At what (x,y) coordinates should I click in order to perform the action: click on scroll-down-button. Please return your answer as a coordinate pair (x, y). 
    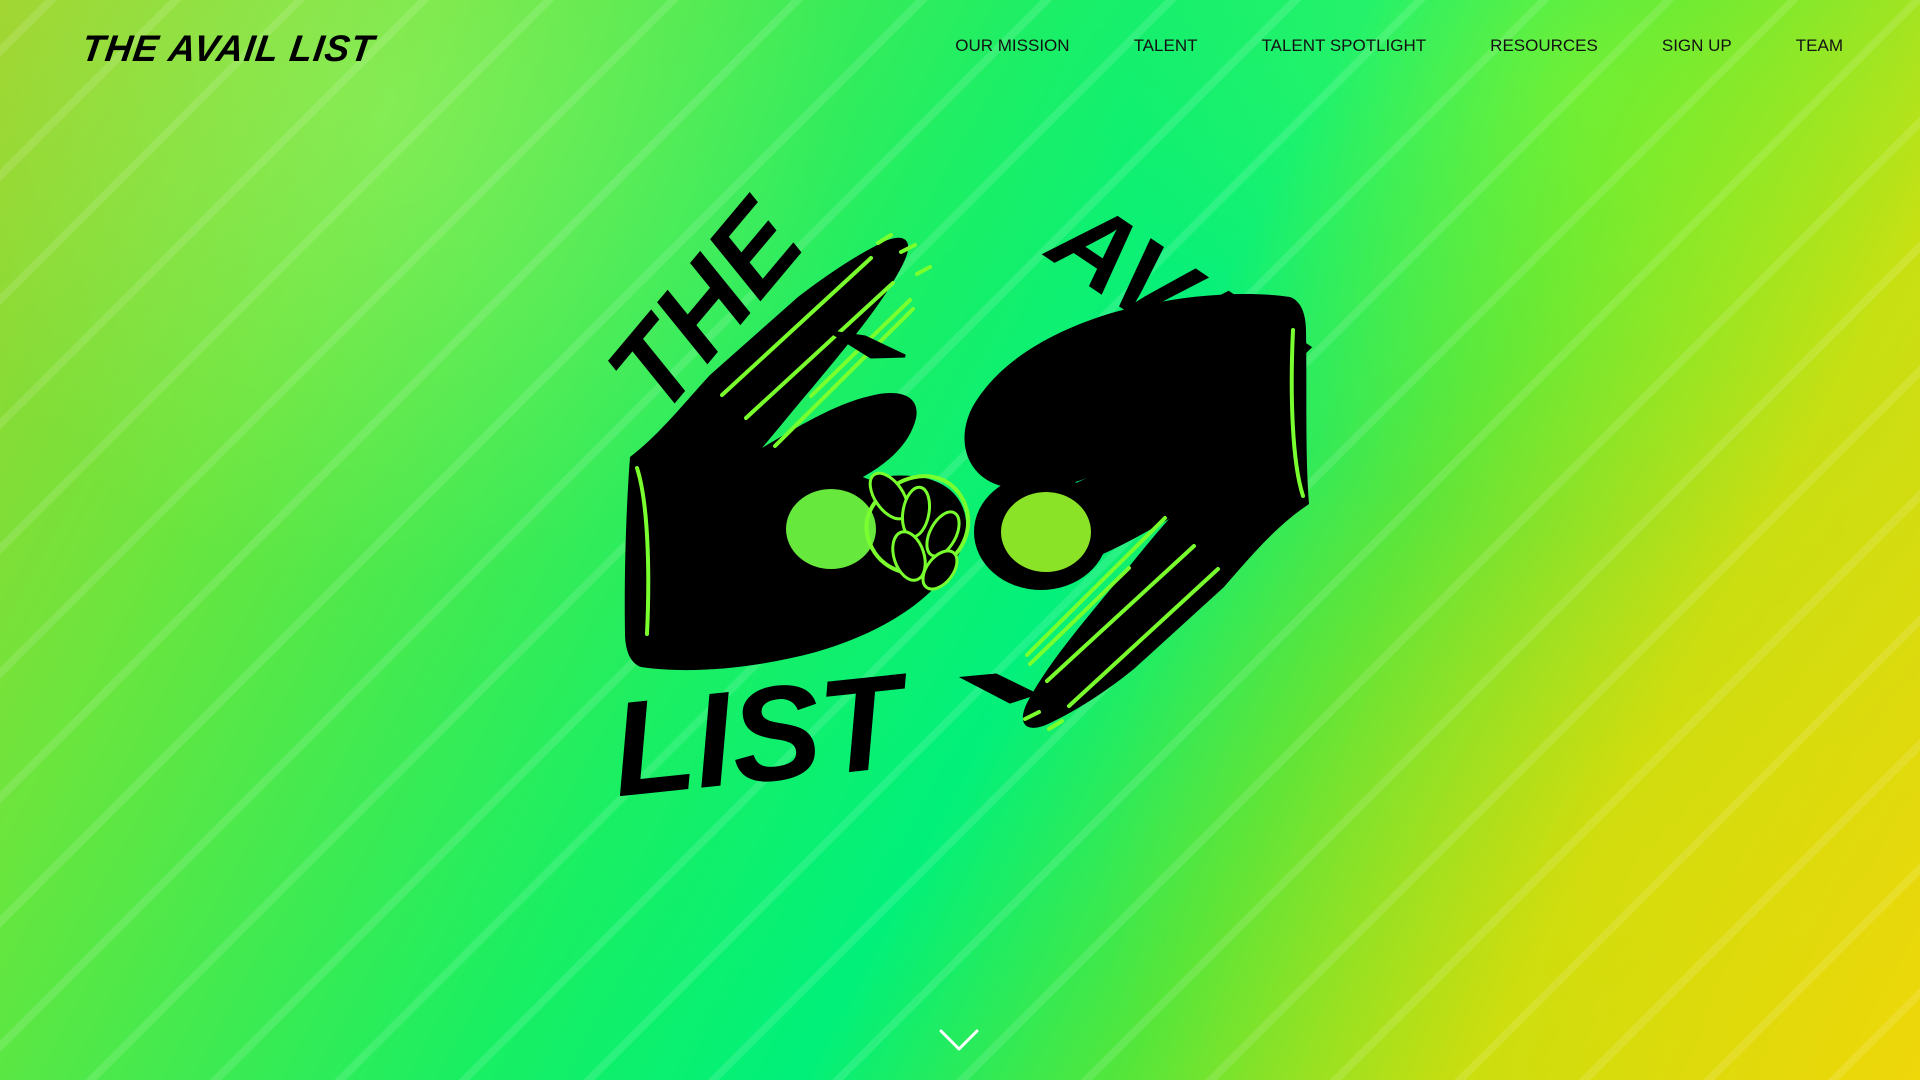
    Looking at the image, I should click on (959, 1040).